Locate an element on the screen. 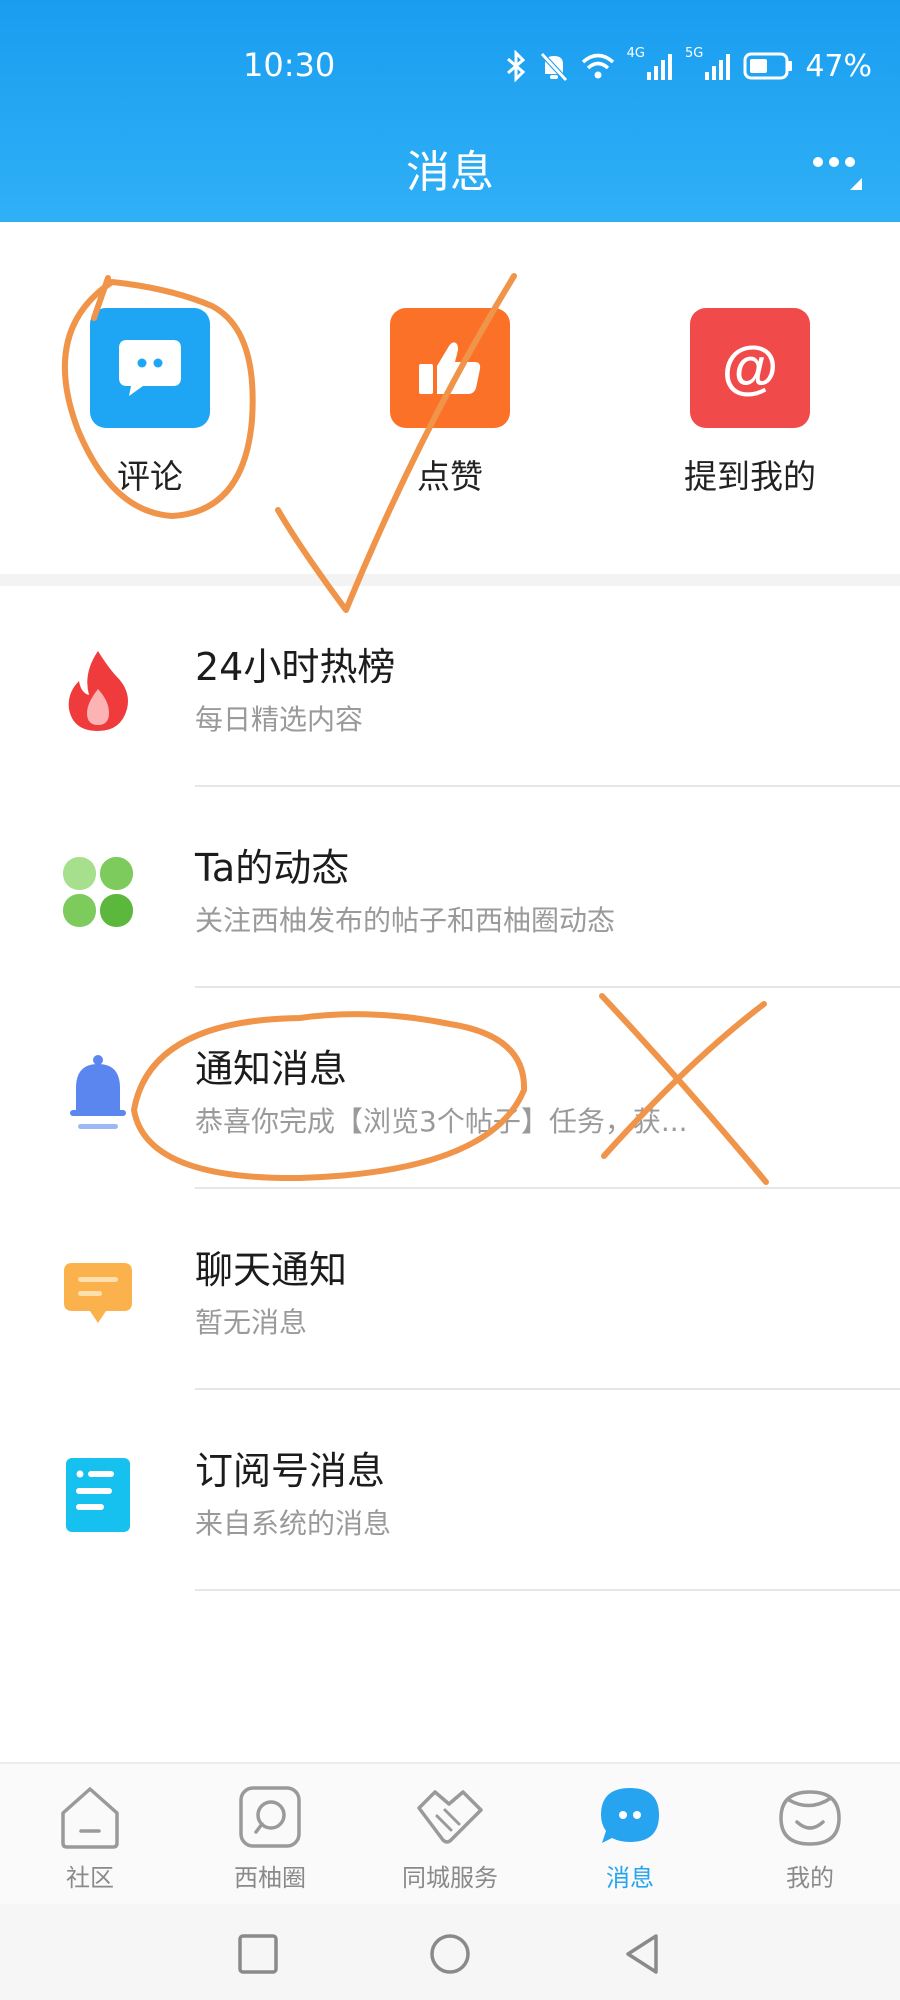 The image size is (900, 2000). list-item-subscriptions: 订阅号消息 来自系统的消息 is located at coordinates (450, 1490).